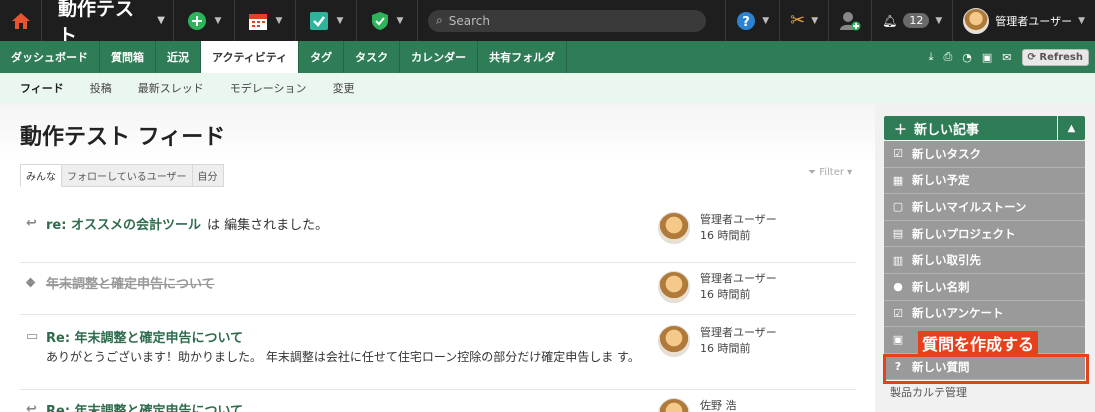 The image size is (1095, 412). I want to click on calendar-icon: ▢, so click(898, 207).